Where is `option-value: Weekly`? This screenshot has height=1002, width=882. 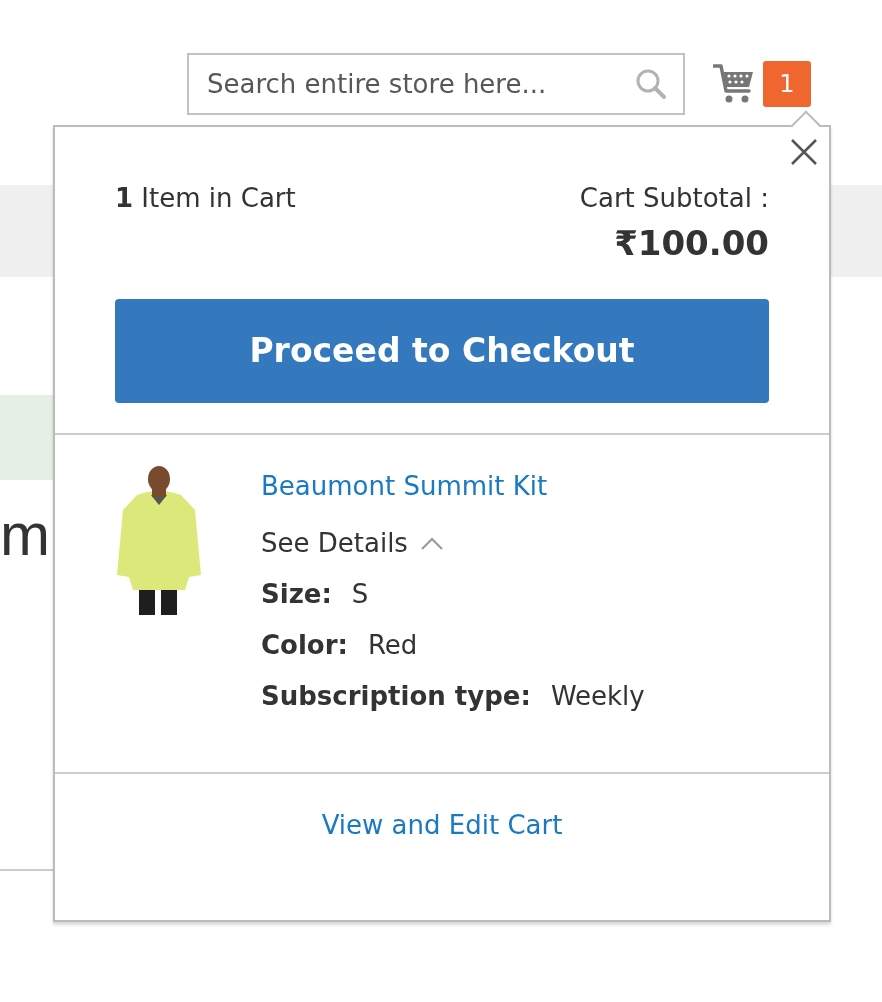 option-value: Weekly is located at coordinates (597, 696).